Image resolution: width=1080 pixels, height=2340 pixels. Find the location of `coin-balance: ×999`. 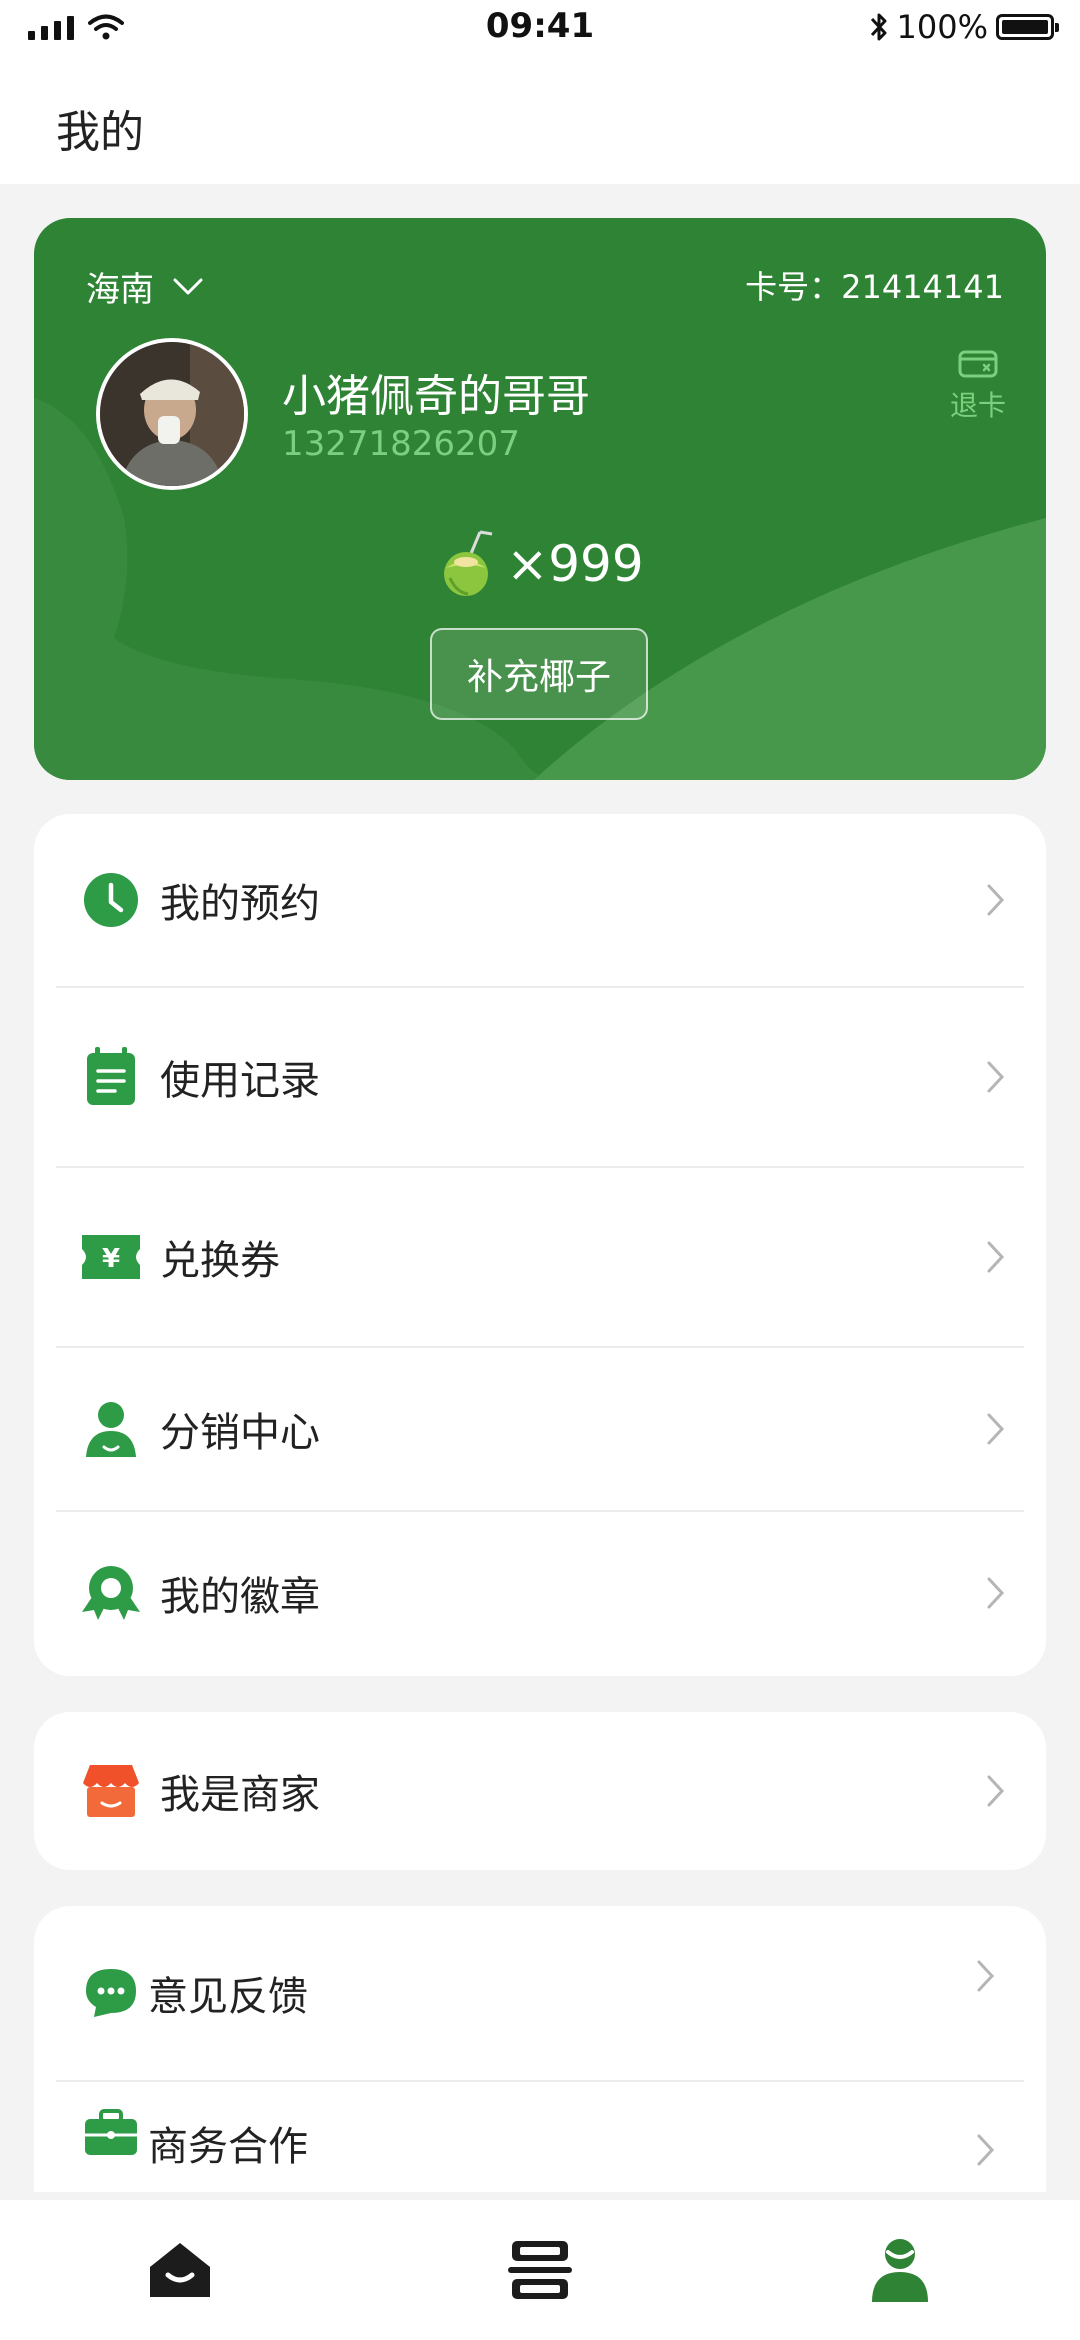

coin-balance: ×999 is located at coordinates (540, 564).